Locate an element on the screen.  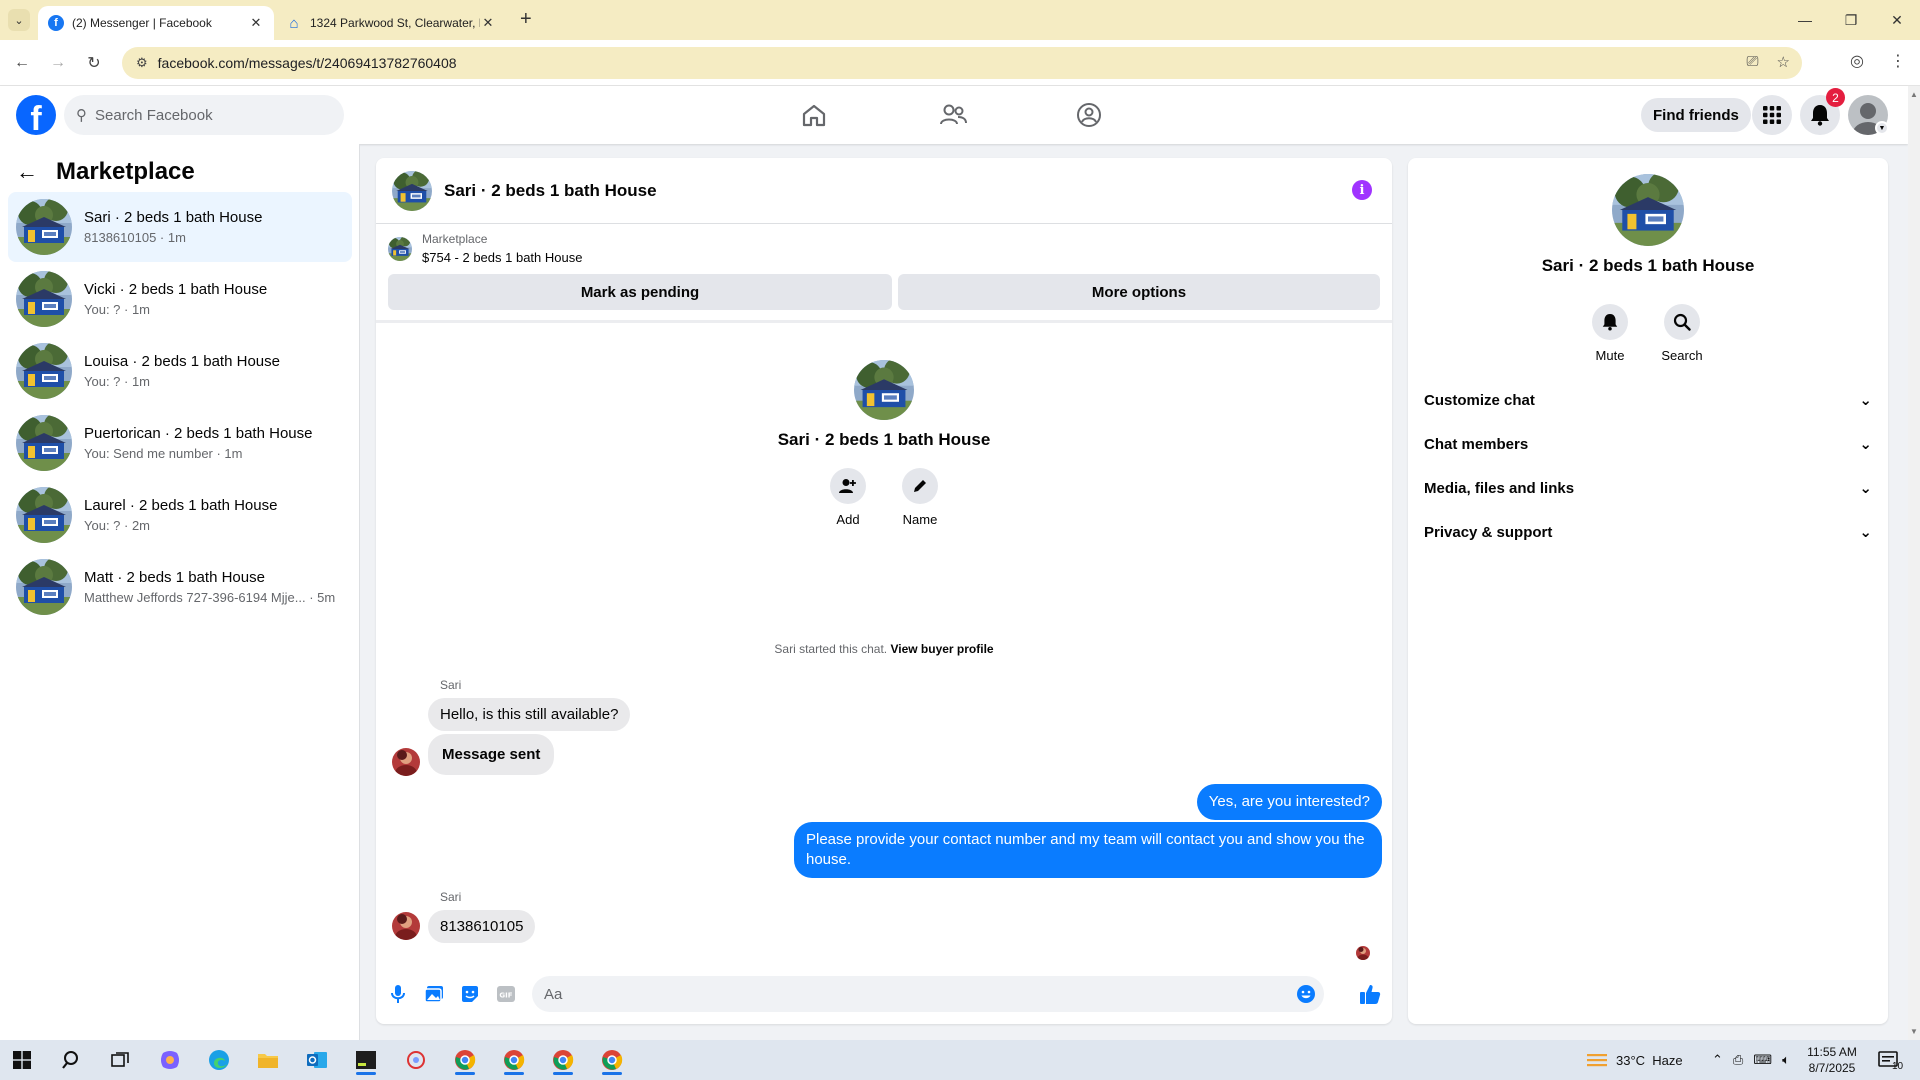
clock: 11:55 AM 8/7/2025 is located at coordinates (1832, 1060).